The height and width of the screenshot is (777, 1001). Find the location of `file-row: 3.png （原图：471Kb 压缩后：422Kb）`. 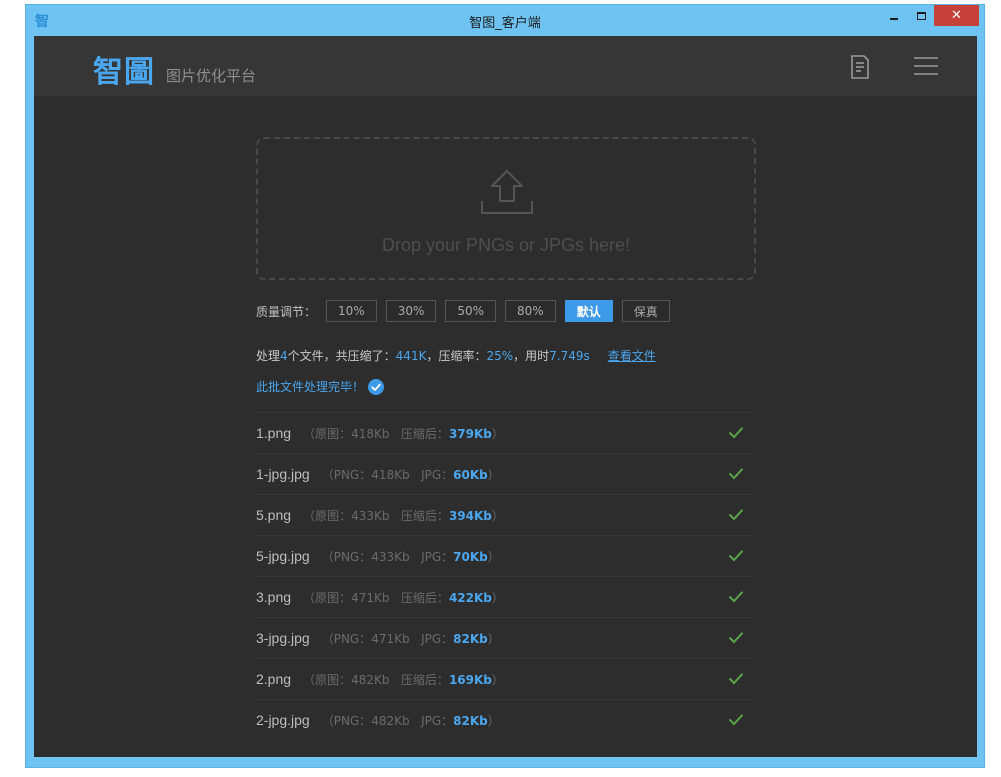

file-row: 3.png （原图：471Kb 压缩后：422Kb） is located at coordinates (505, 596).